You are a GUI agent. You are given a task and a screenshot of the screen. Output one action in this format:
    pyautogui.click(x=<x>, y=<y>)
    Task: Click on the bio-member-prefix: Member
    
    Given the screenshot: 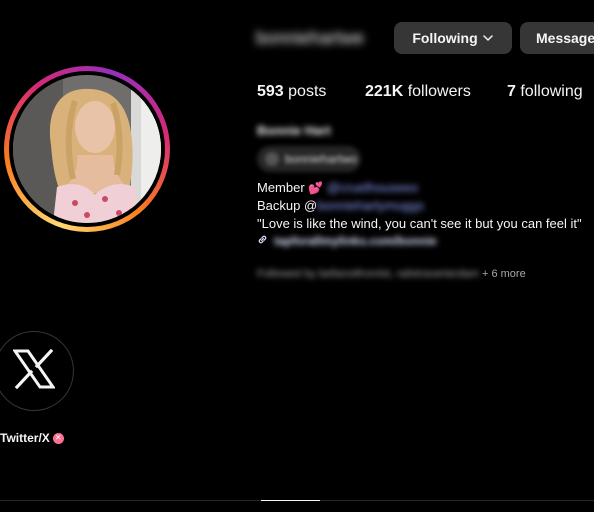 What is the action you would take?
    pyautogui.click(x=281, y=187)
    